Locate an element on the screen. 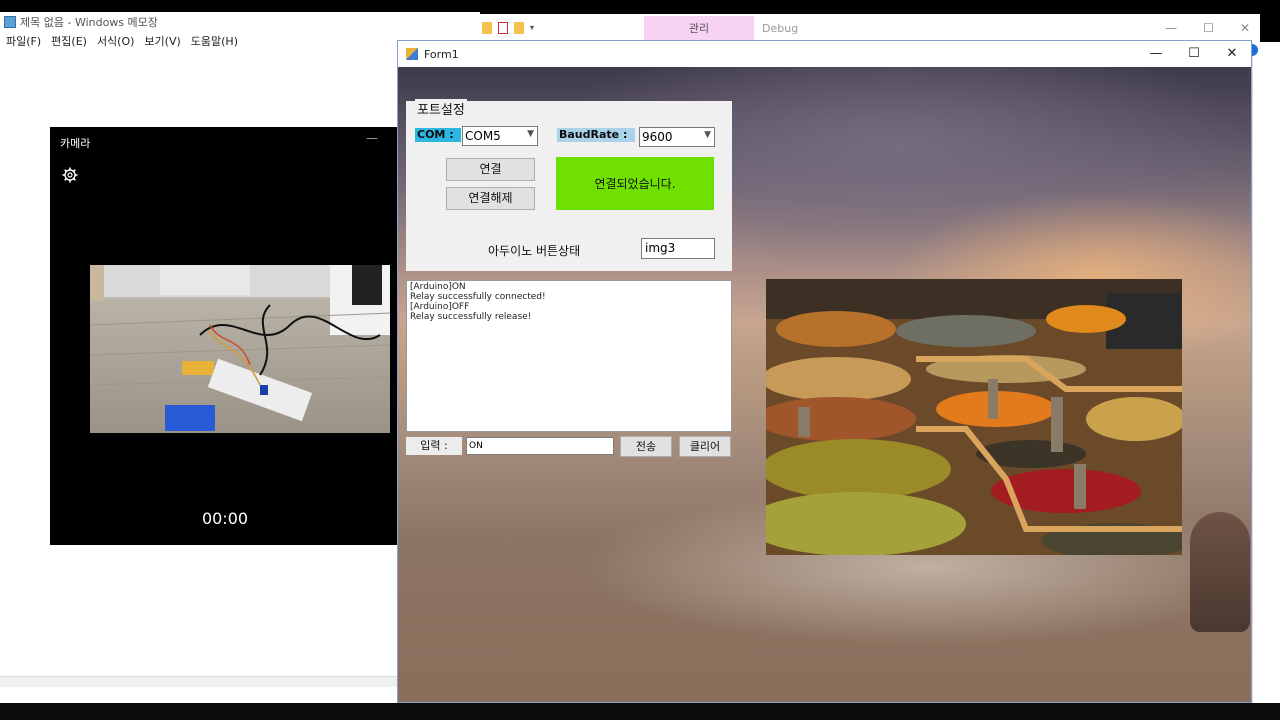  log-line: [Arduino]ON is located at coordinates (438, 287).